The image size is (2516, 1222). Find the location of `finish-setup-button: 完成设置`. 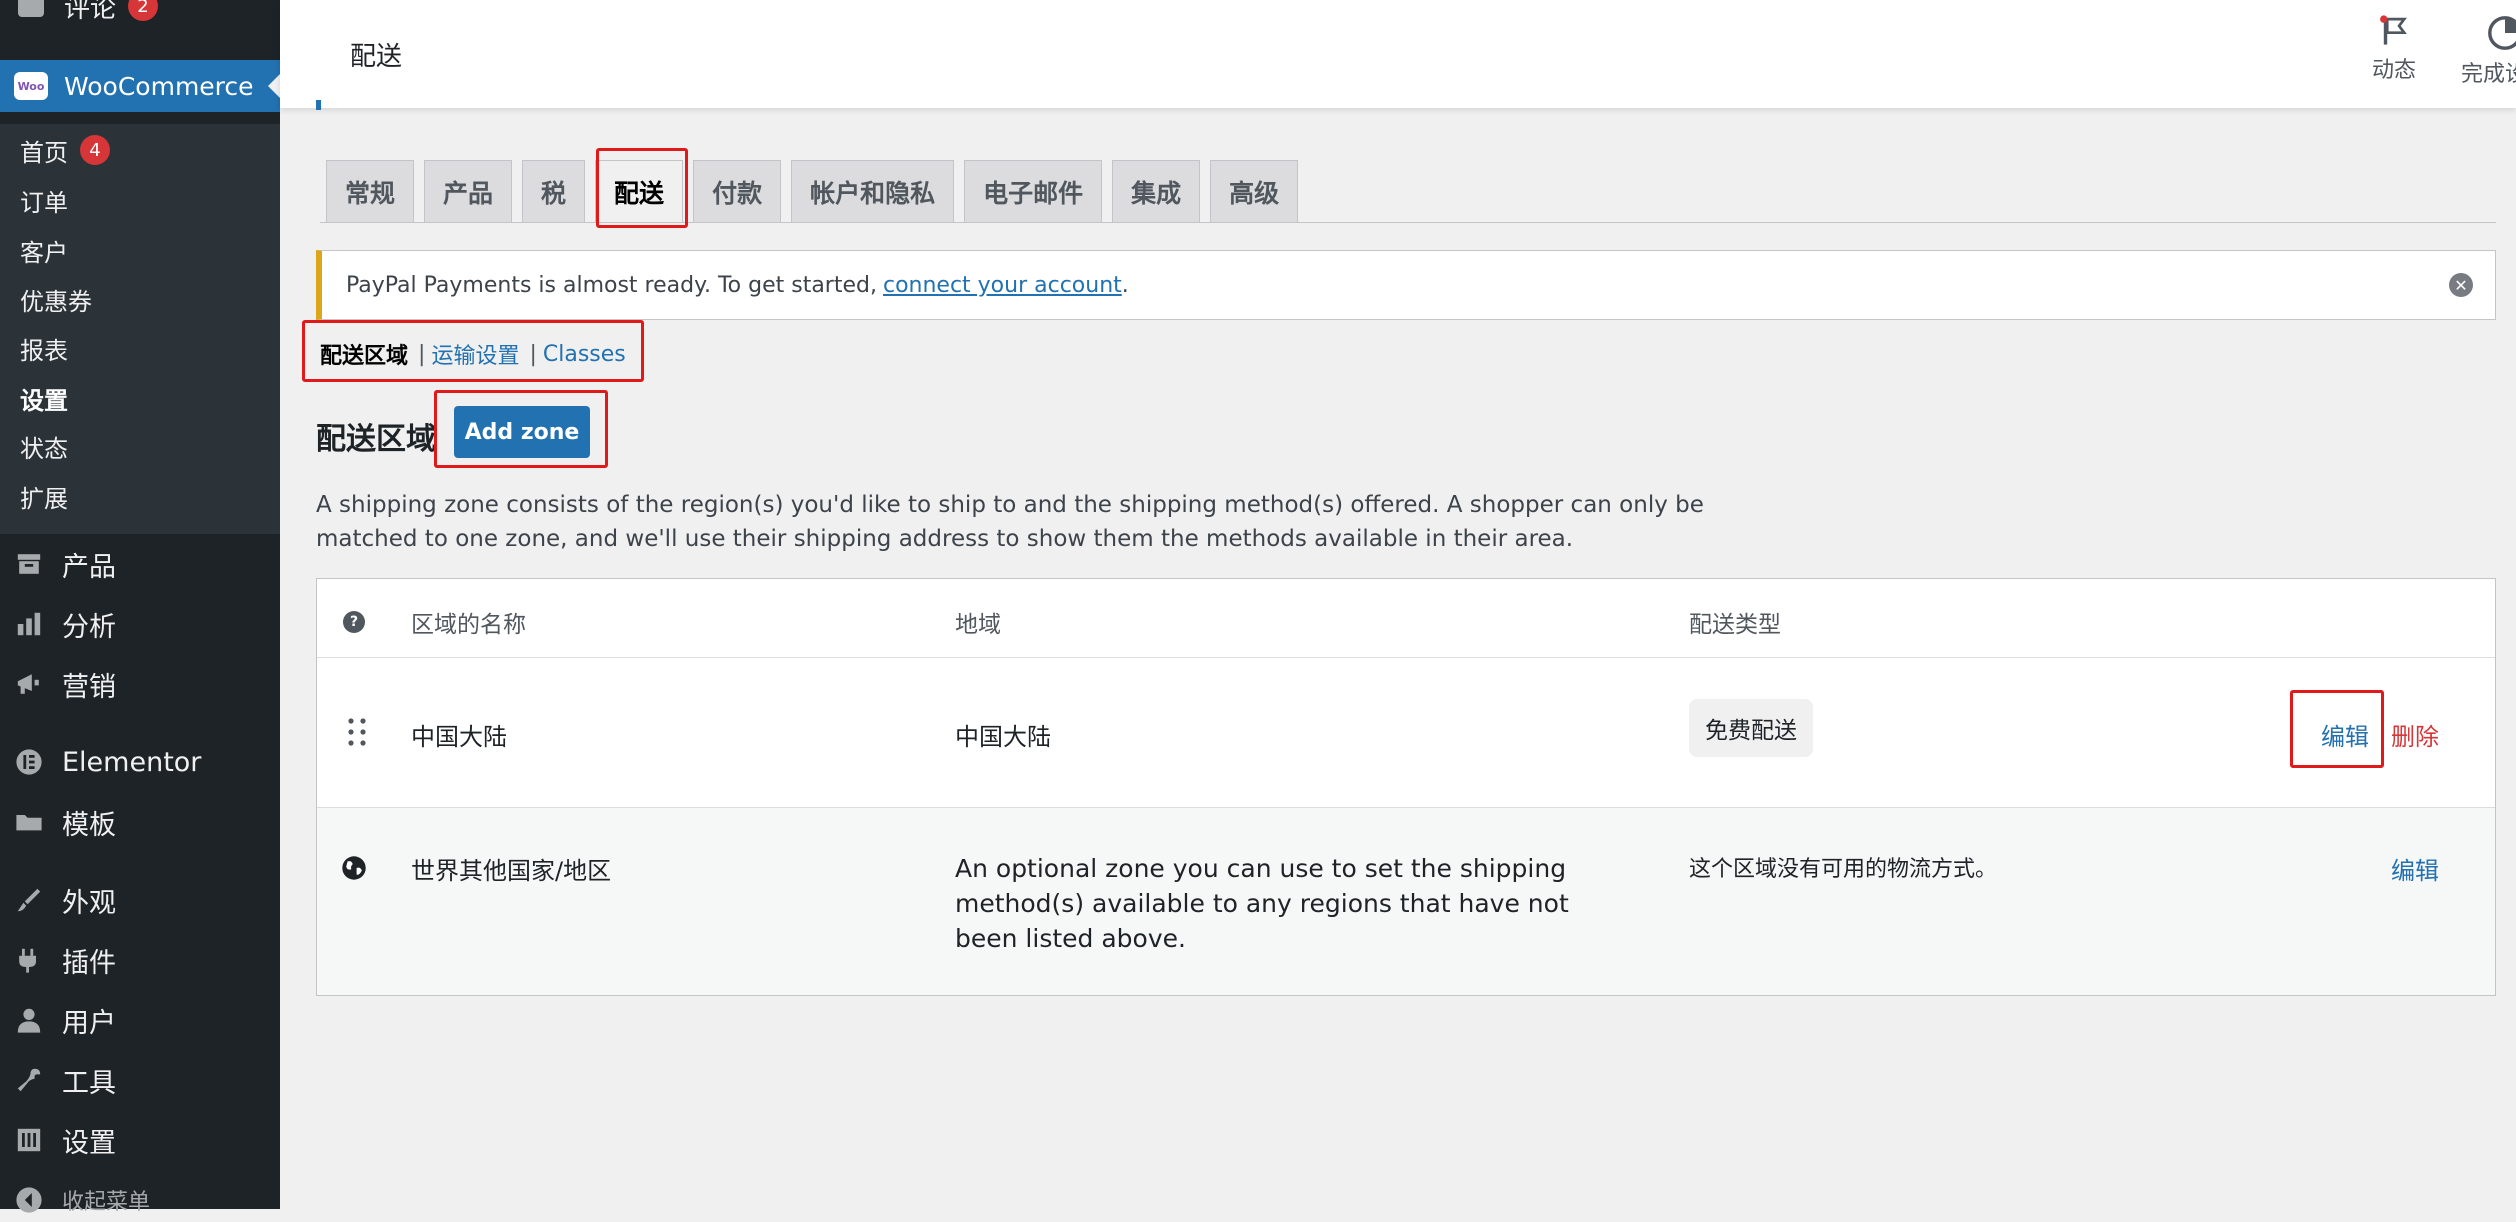

finish-setup-button: 完成设置 is located at coordinates (2473, 51).